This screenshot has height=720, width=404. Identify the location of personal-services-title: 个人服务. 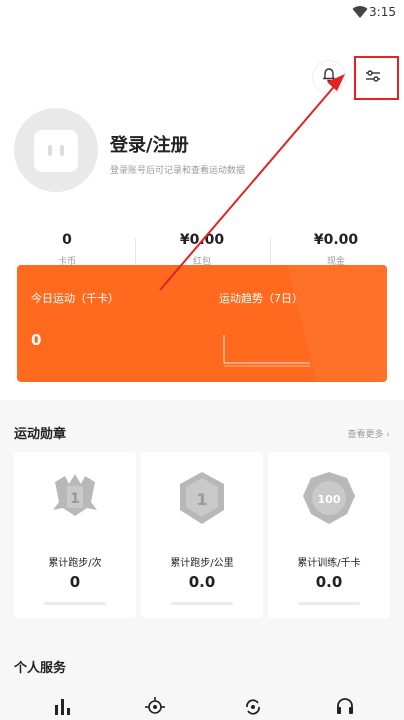
(40, 668).